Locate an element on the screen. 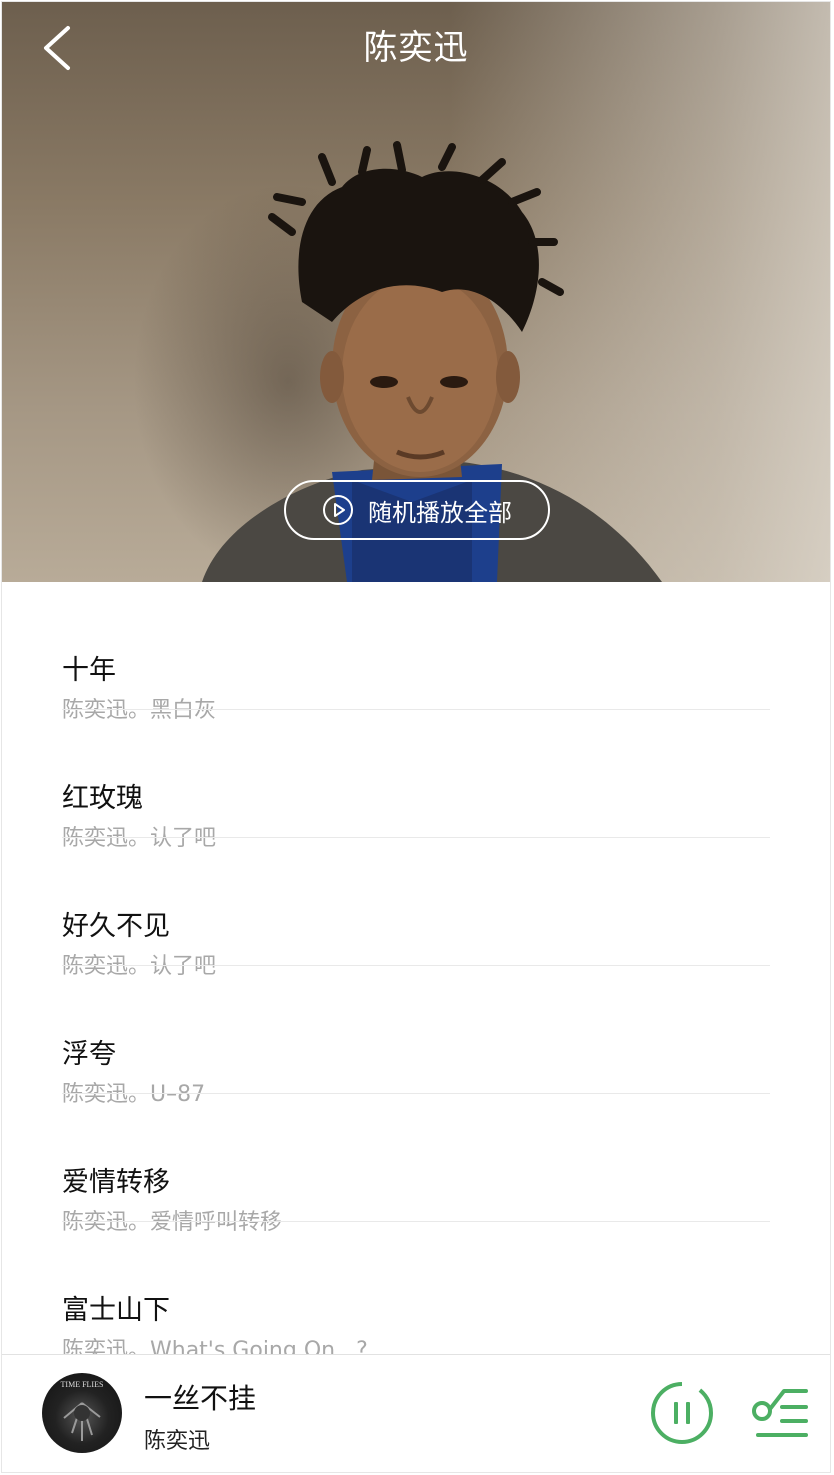  song-title: 好久不见 is located at coordinates (116, 926).